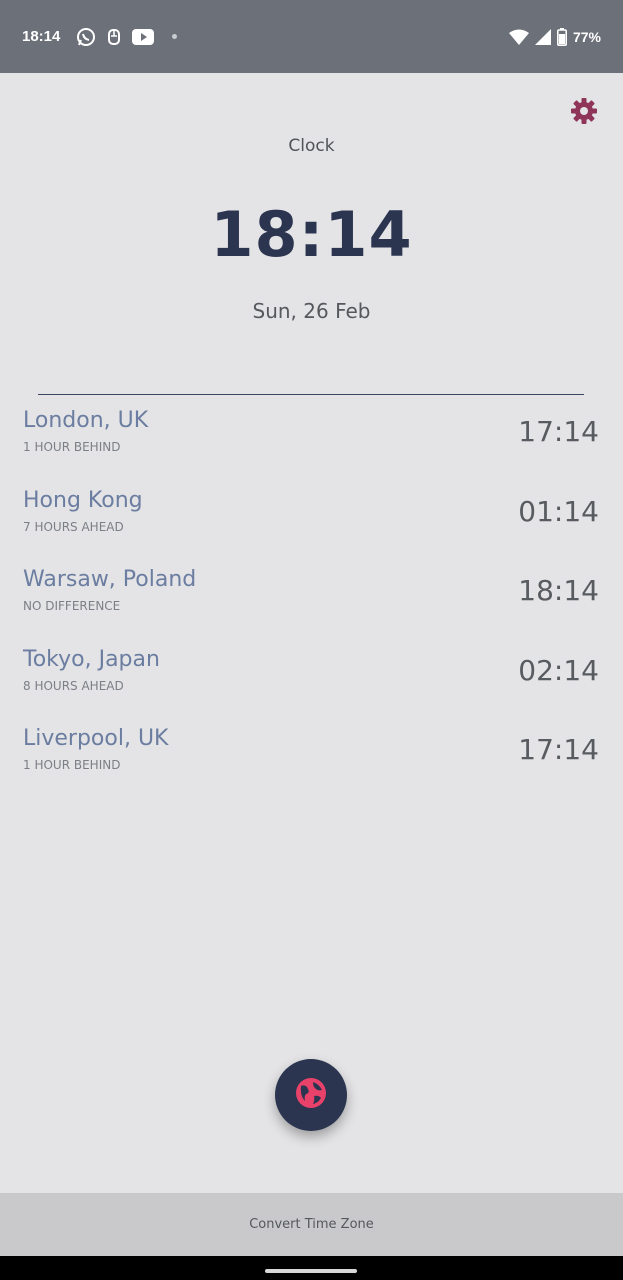  What do you see at coordinates (83, 500) in the screenshot?
I see `zone-name: Hong Kong` at bounding box center [83, 500].